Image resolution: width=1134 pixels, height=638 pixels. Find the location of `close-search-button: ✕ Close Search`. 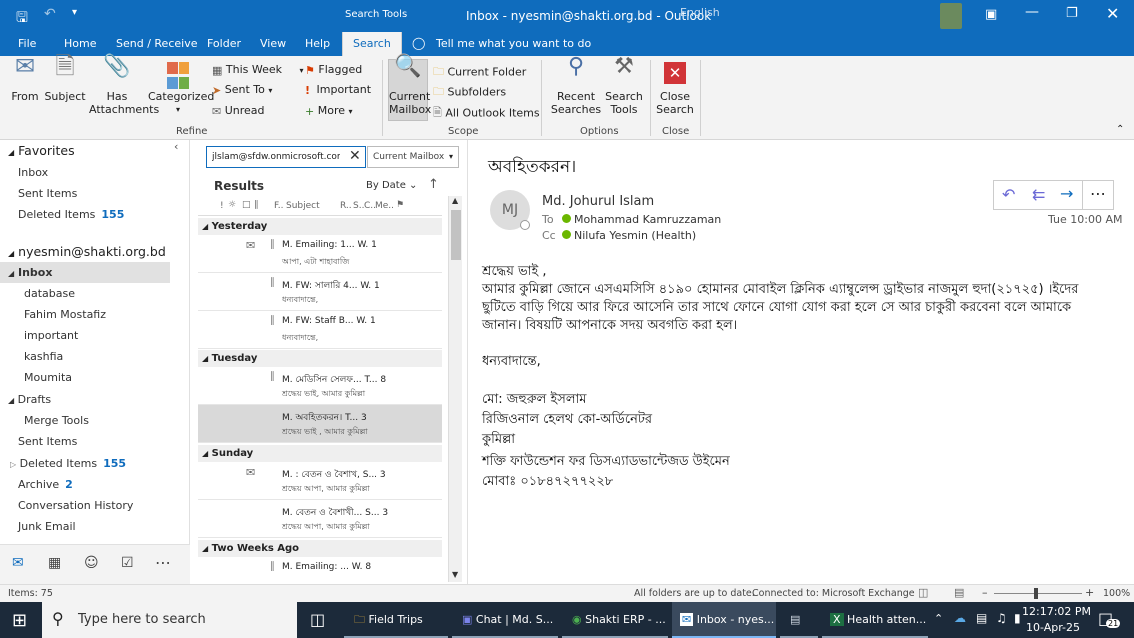

close-search-button: ✕ Close Search is located at coordinates (675, 88).